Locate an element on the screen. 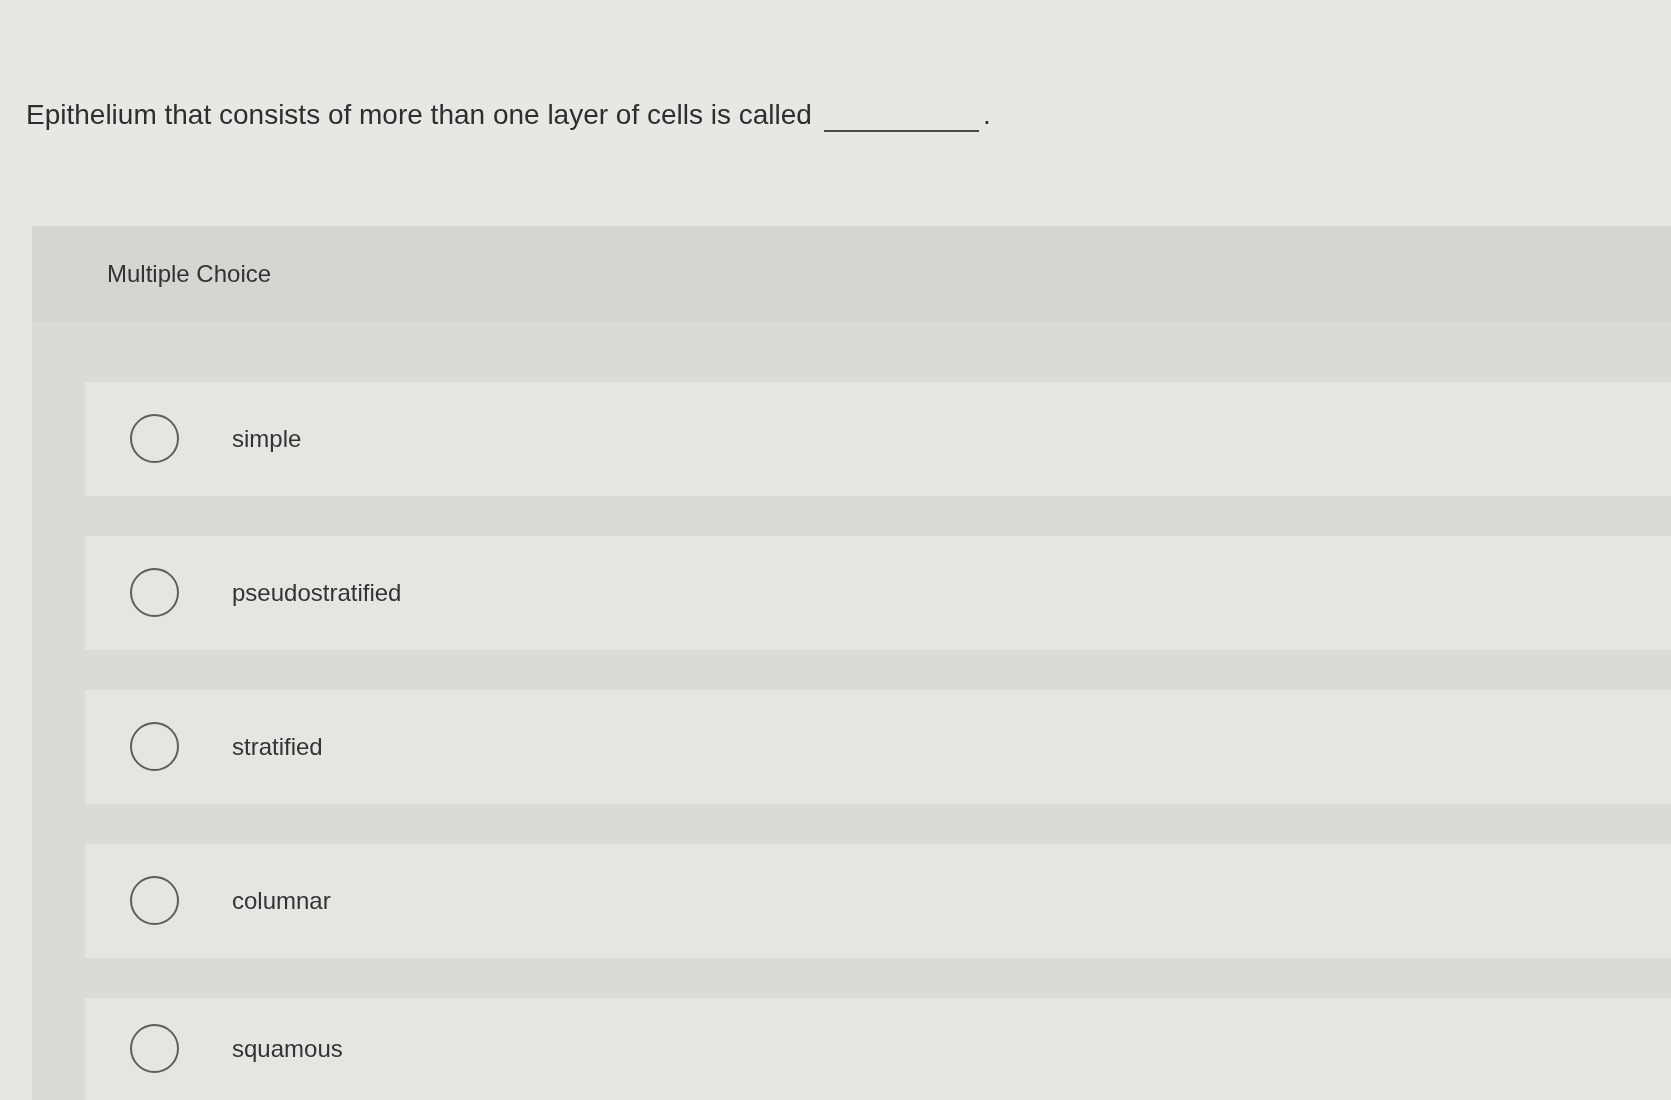 This screenshot has width=1671, height=1100. period-text: . is located at coordinates (986, 115).